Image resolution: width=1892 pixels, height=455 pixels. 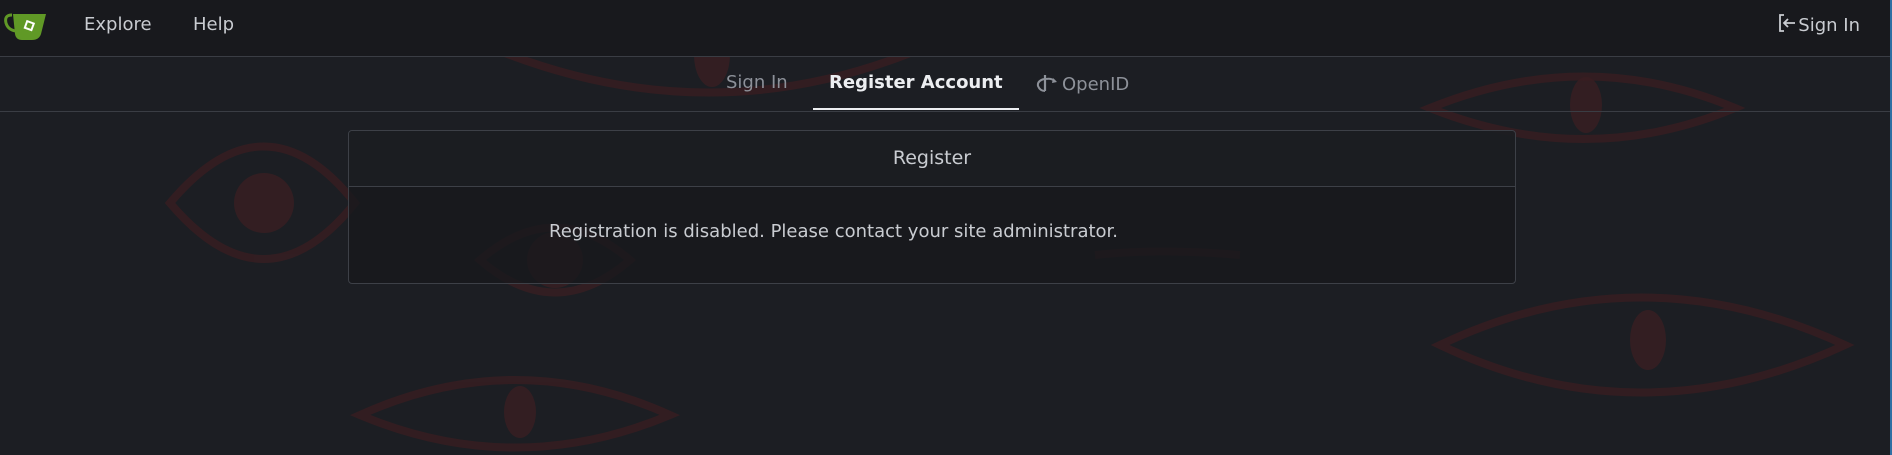 I want to click on tab-sign-in: Sign In, so click(x=757, y=82).